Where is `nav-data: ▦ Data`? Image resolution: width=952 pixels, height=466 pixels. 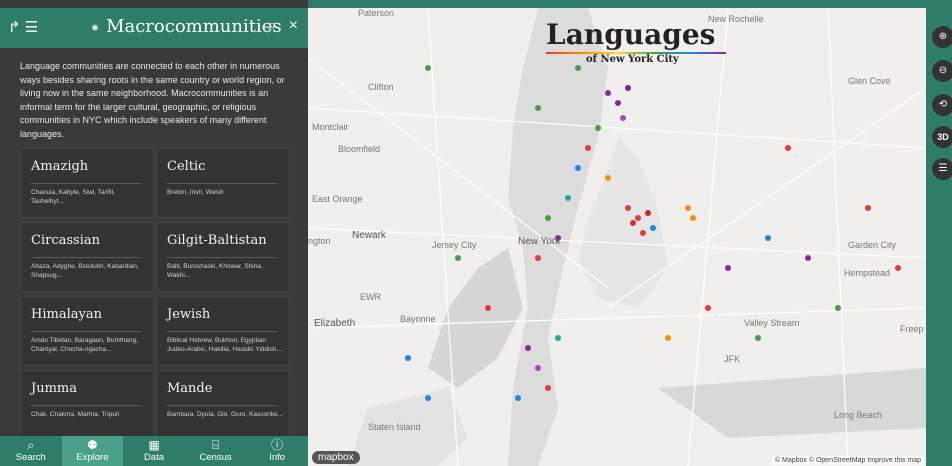 nav-data: ▦ Data is located at coordinates (154, 451).